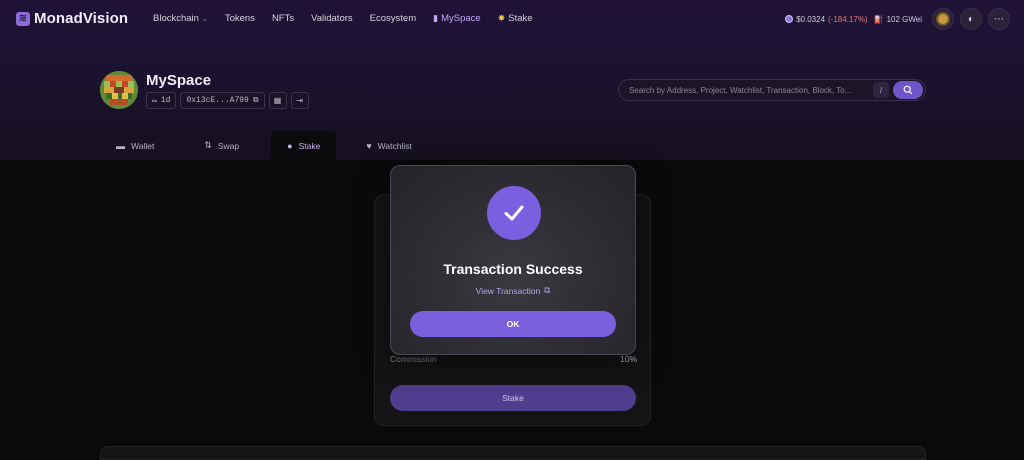  I want to click on tab-watchlist-label: Watchlist, so click(394, 145).